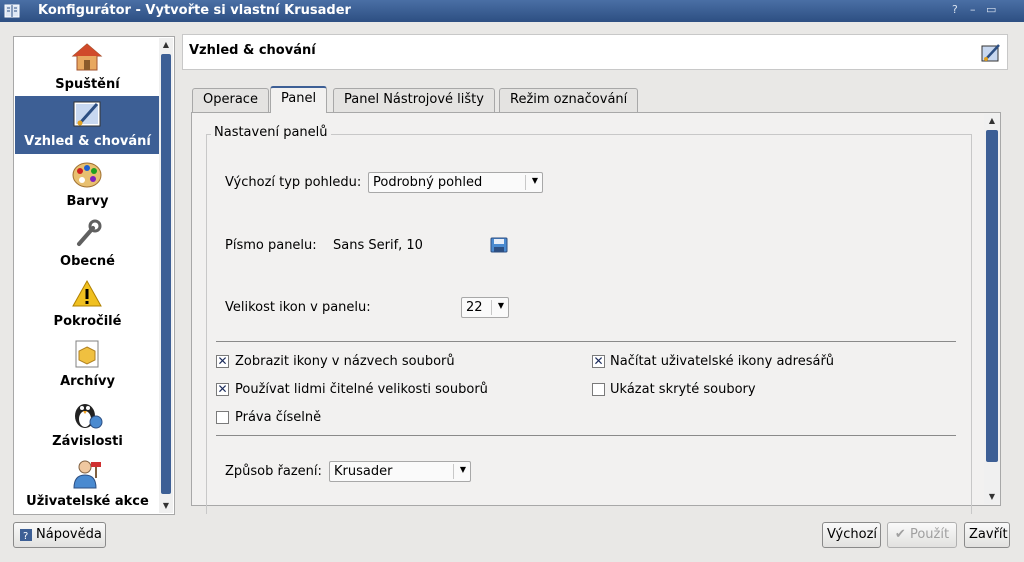 The height and width of the screenshot is (562, 1024). I want to click on icon-size-label: Velikost ikon v panelu:, so click(298, 307).